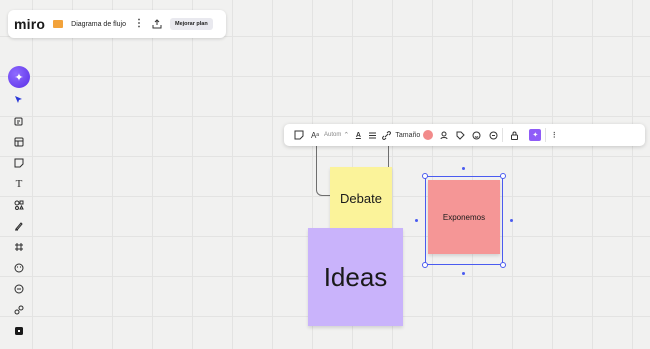 The width and height of the screenshot is (650, 349). Describe the element at coordinates (29, 24) in the screenshot. I see `miro-logo: miro` at that location.